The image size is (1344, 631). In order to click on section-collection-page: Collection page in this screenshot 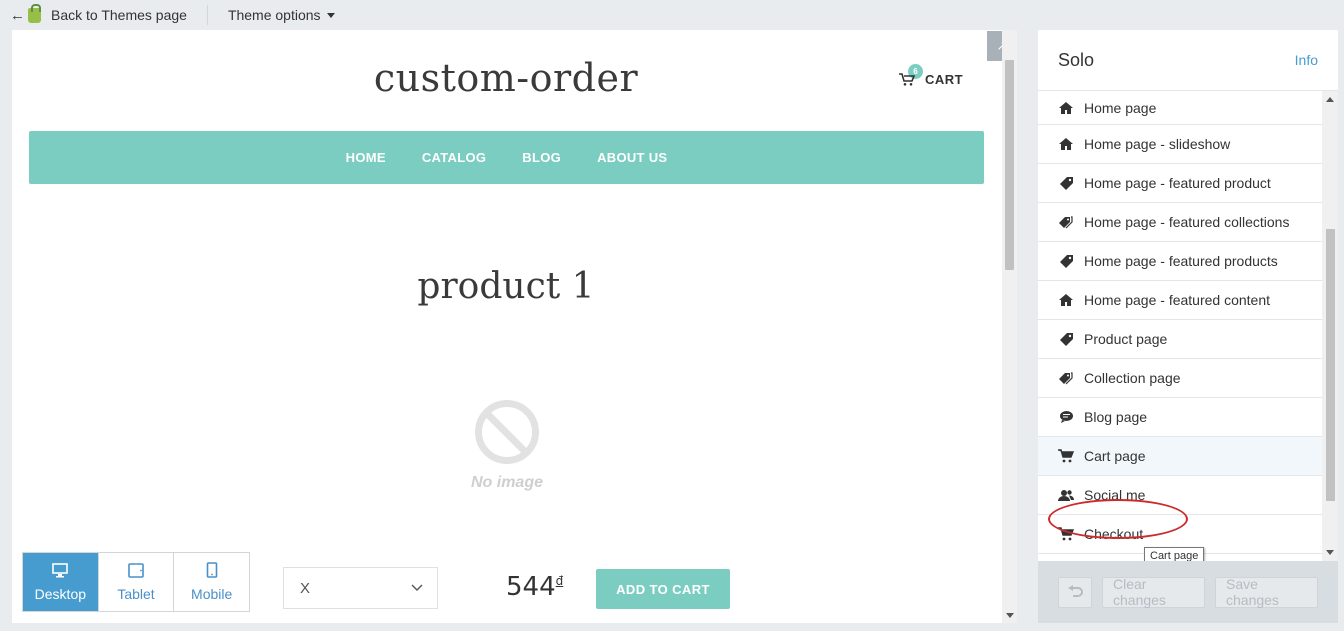, I will do `click(1180, 378)`.